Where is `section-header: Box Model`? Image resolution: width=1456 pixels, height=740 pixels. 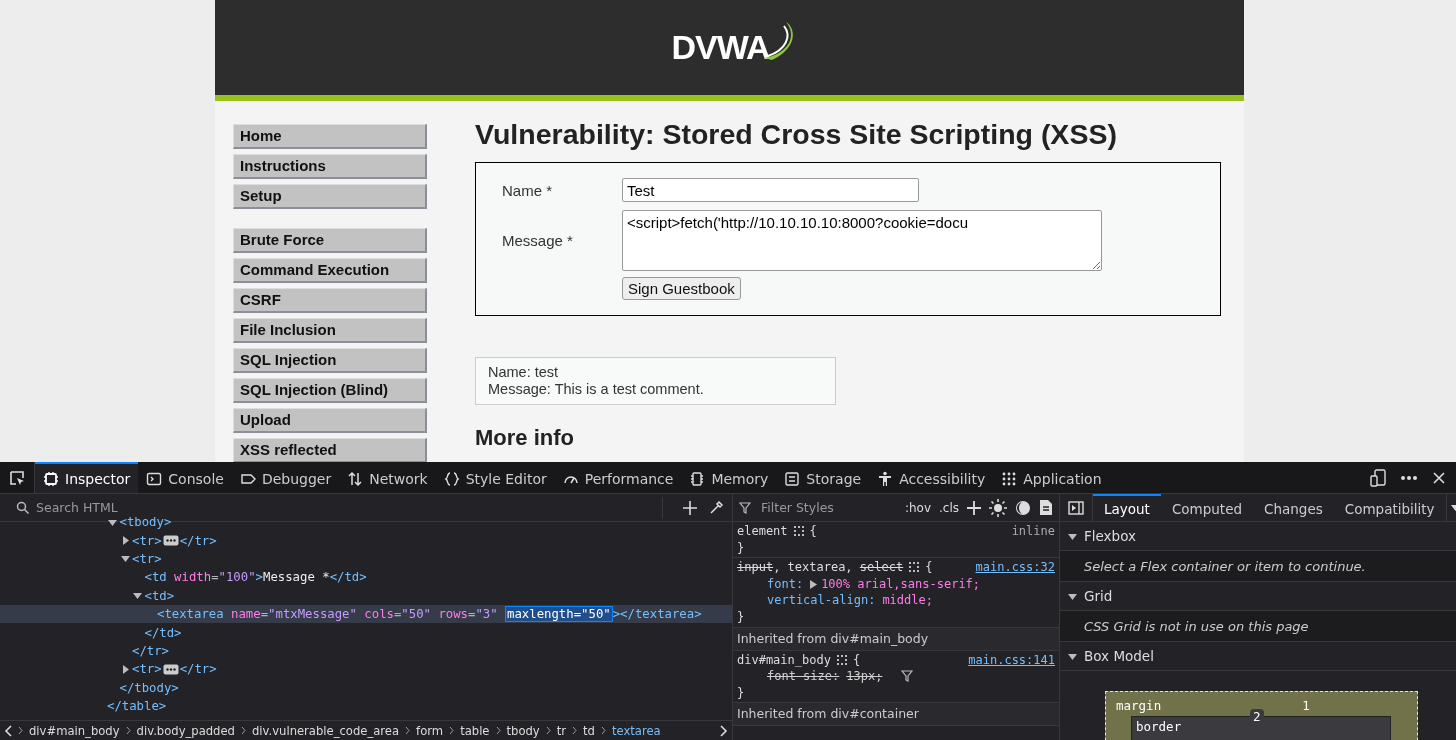 section-header: Box Model is located at coordinates (1119, 656).